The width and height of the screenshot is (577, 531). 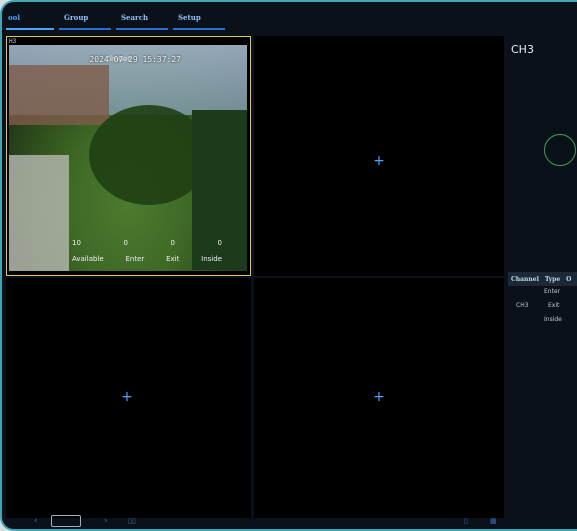 What do you see at coordinates (149, 155) in the screenshot?
I see `scene-tree-shadow` at bounding box center [149, 155].